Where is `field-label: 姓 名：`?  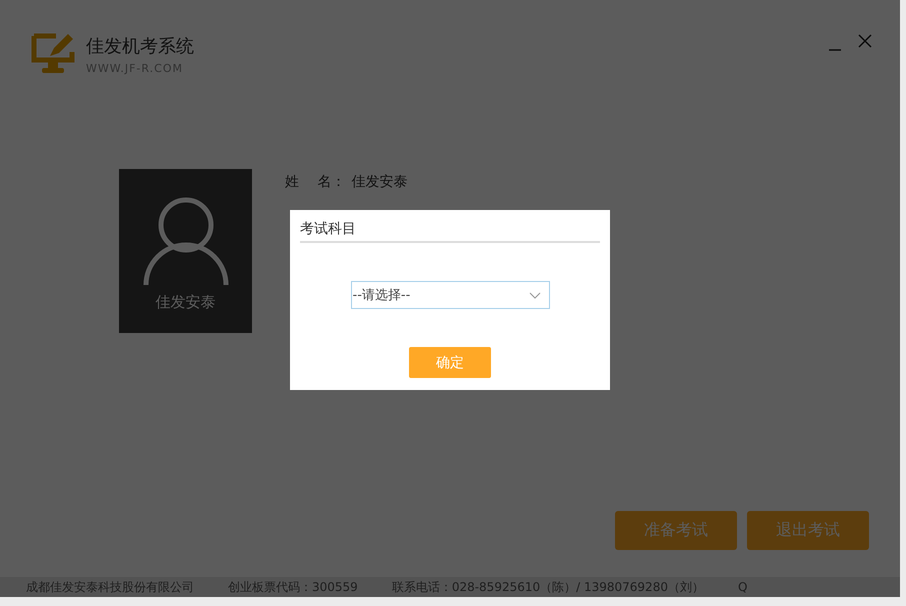
field-label: 姓 名： is located at coordinates (315, 182).